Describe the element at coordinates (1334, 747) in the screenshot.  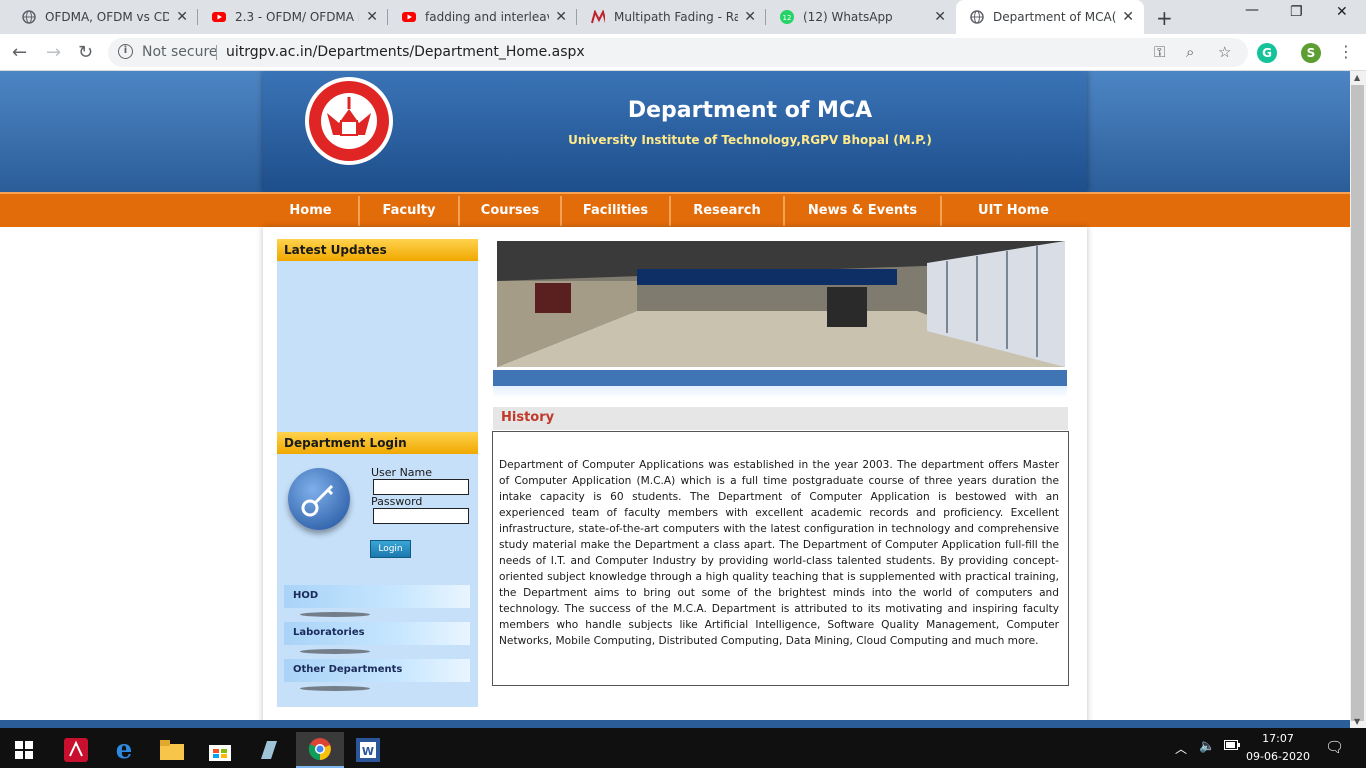
I see `notifications-icon: 🗨` at that location.